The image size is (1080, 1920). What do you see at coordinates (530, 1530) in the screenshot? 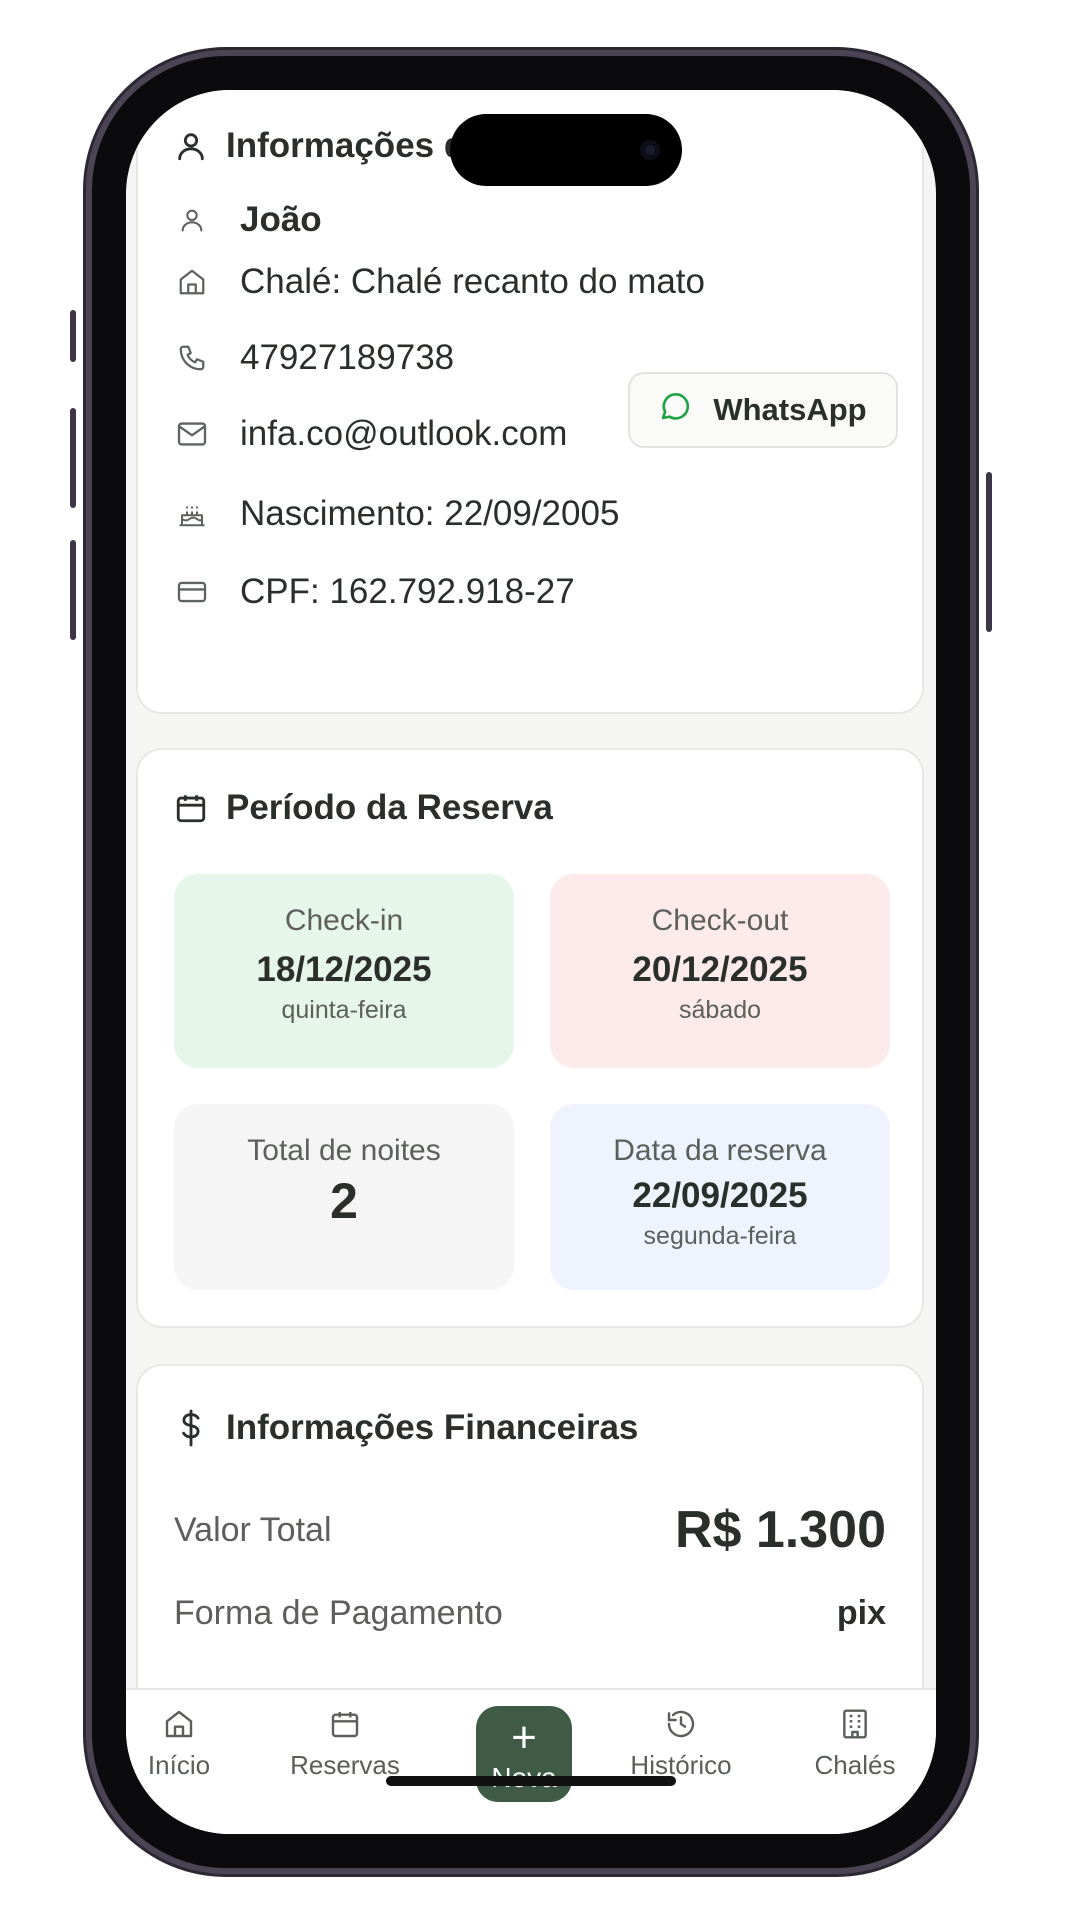
I see `total-value-row: Valor Total R$ 1.300` at bounding box center [530, 1530].